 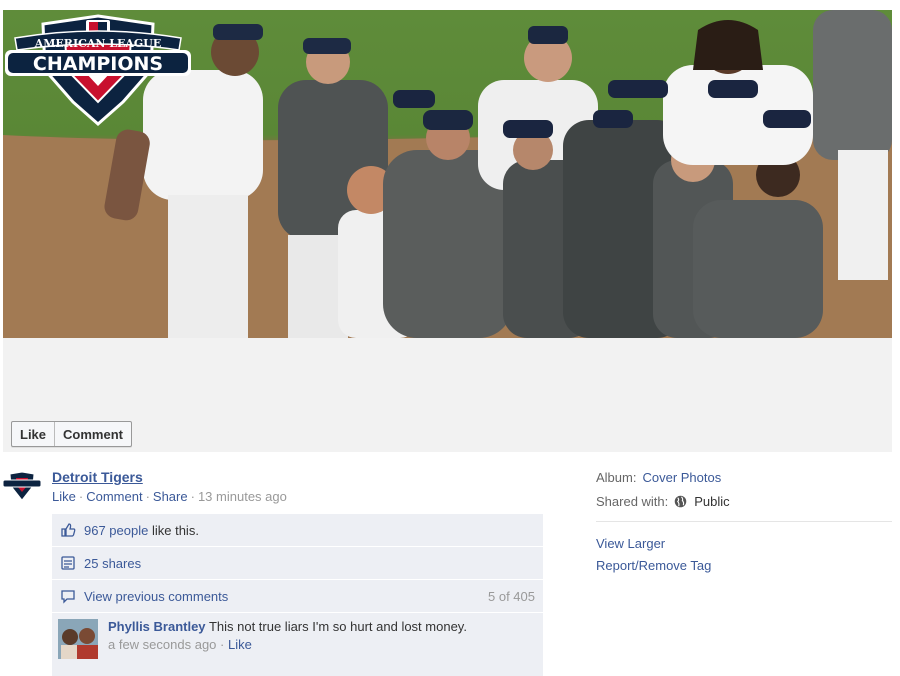 I want to click on shares-link: 25 shares, so click(x=112, y=563).